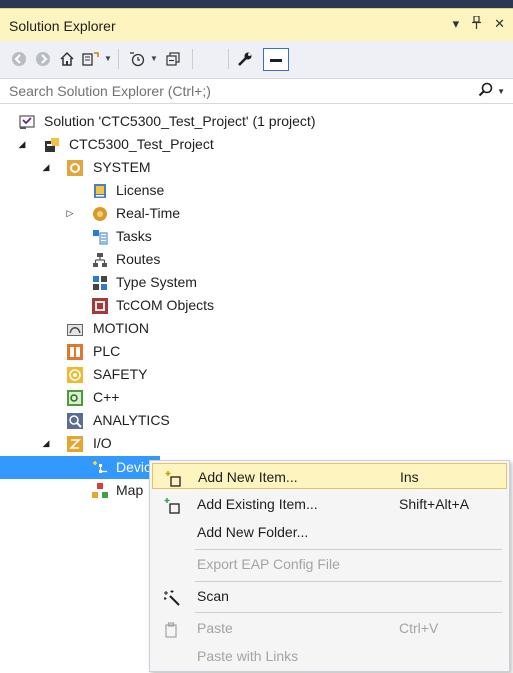  What do you see at coordinates (137, 59) in the screenshot?
I see `pending-changes-filter-icon` at bounding box center [137, 59].